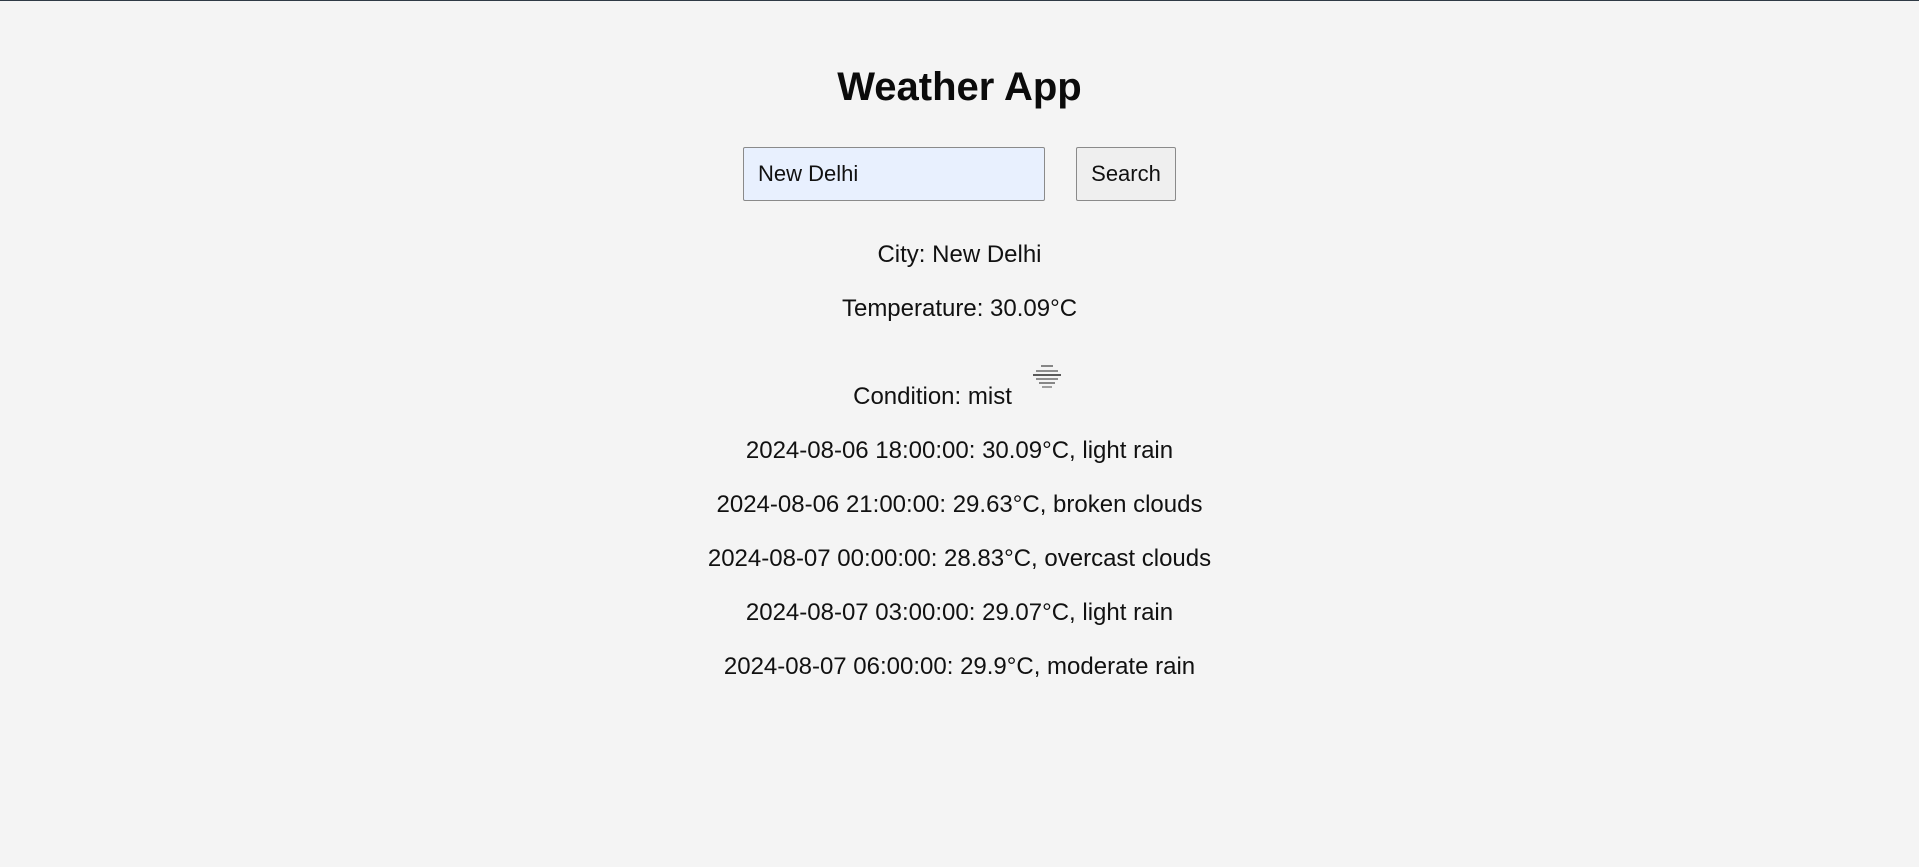 This screenshot has width=1919, height=867. I want to click on forecast-item: 2024-08-07 03:00:00: 29.07°C, light rain, so click(959, 612).